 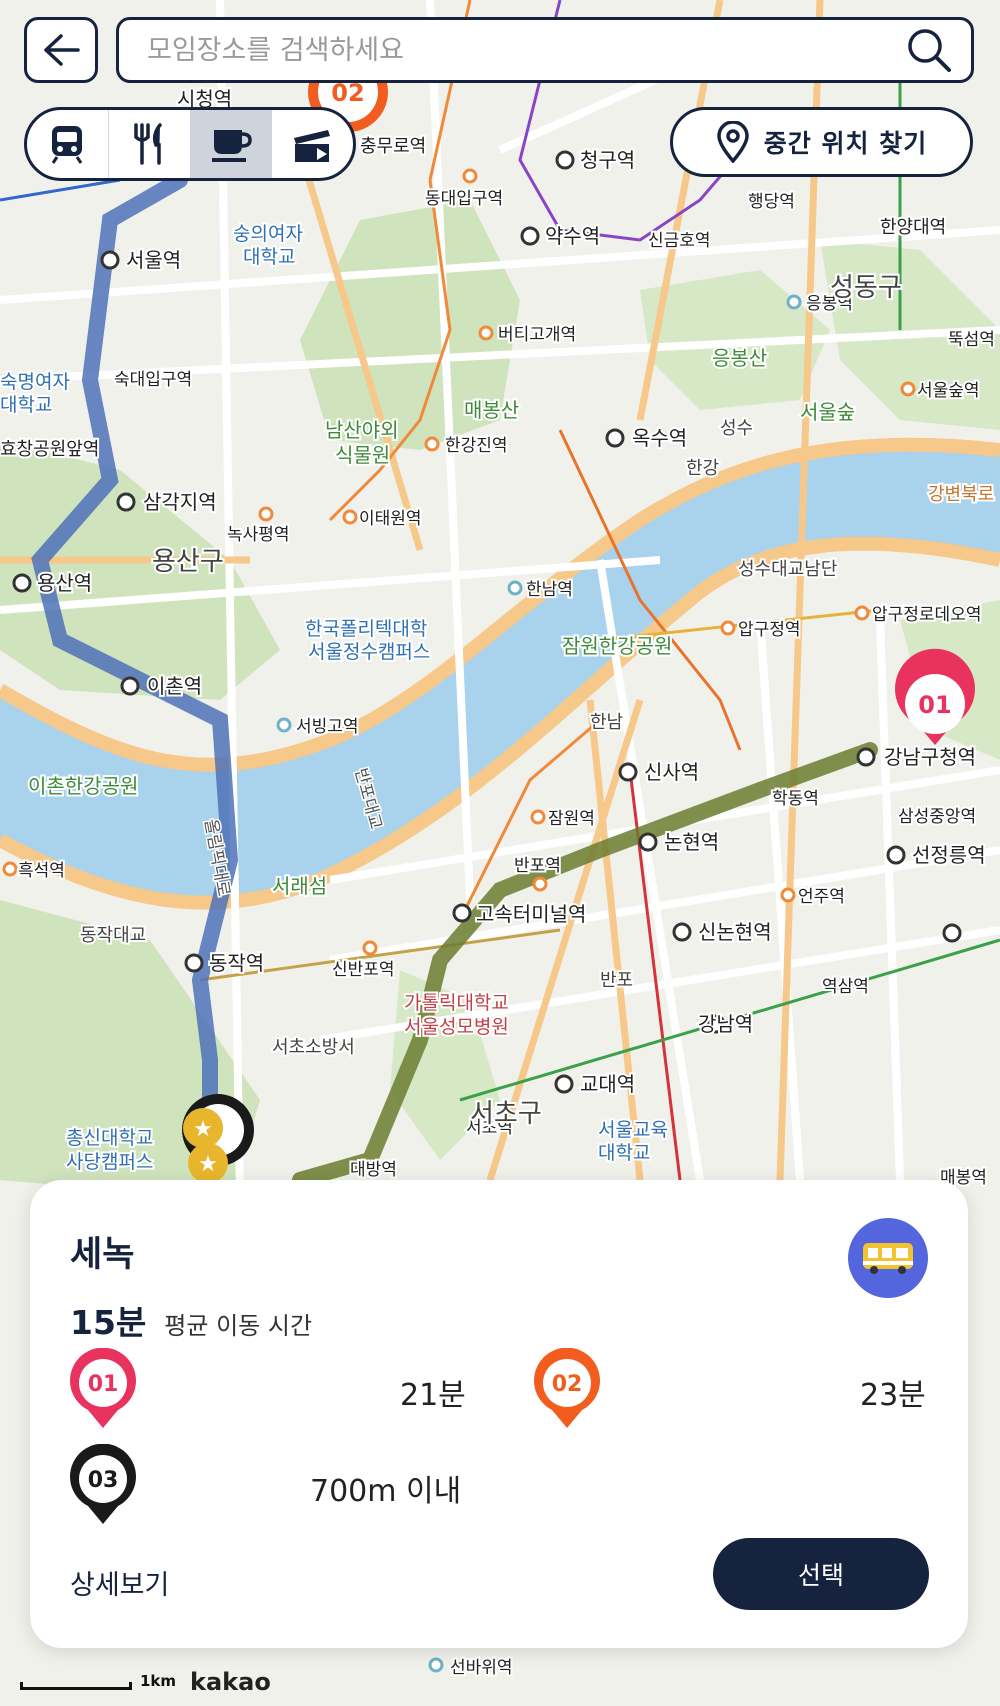 What do you see at coordinates (230, 1682) in the screenshot?
I see `map-attribution: kakao` at bounding box center [230, 1682].